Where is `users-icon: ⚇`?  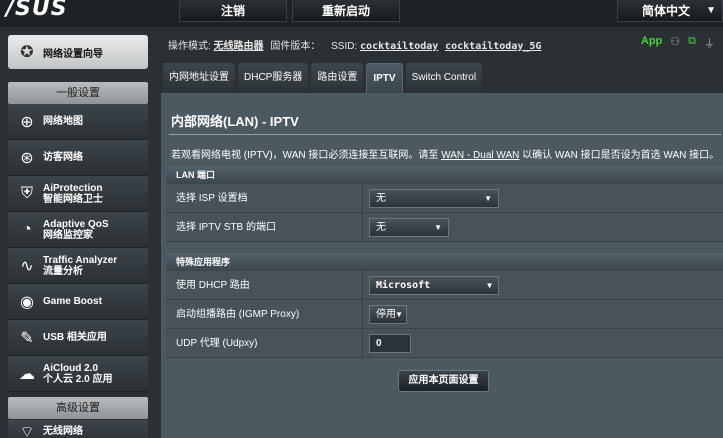
users-icon: ⚇ is located at coordinates (675, 43).